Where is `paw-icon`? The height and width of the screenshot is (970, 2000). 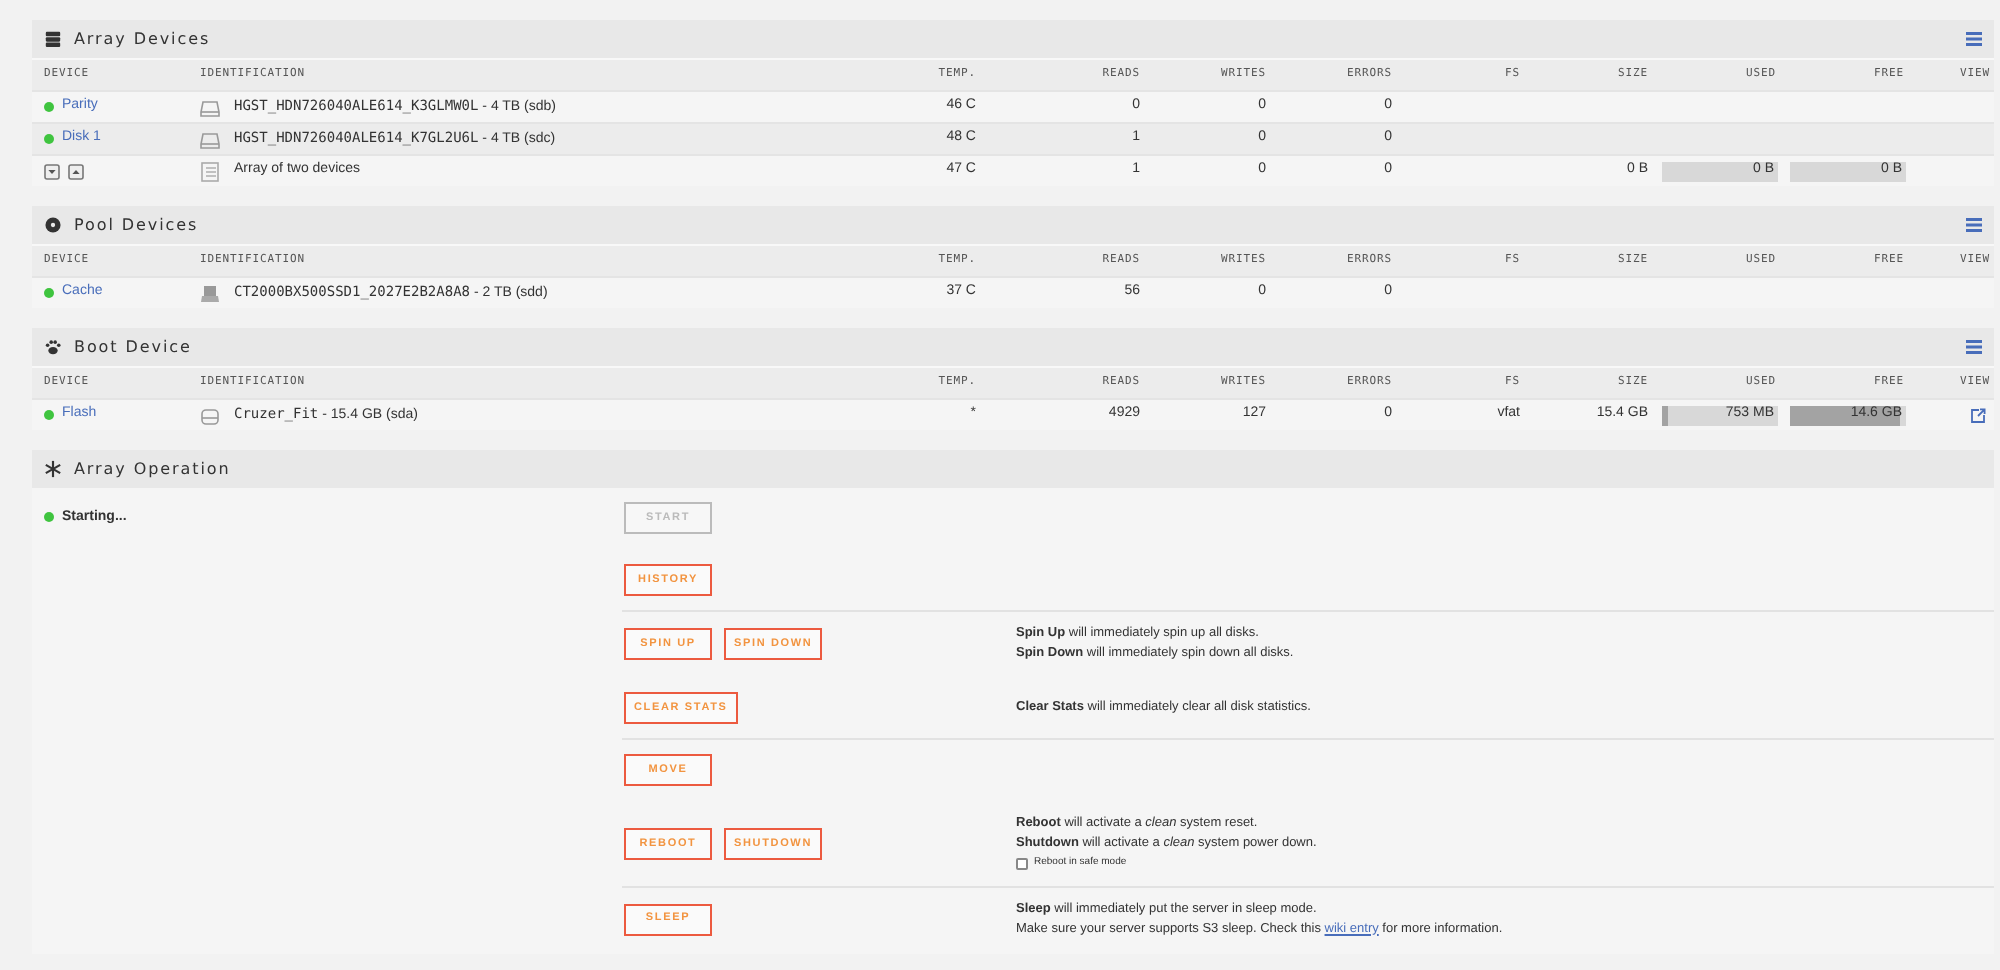 paw-icon is located at coordinates (53, 347).